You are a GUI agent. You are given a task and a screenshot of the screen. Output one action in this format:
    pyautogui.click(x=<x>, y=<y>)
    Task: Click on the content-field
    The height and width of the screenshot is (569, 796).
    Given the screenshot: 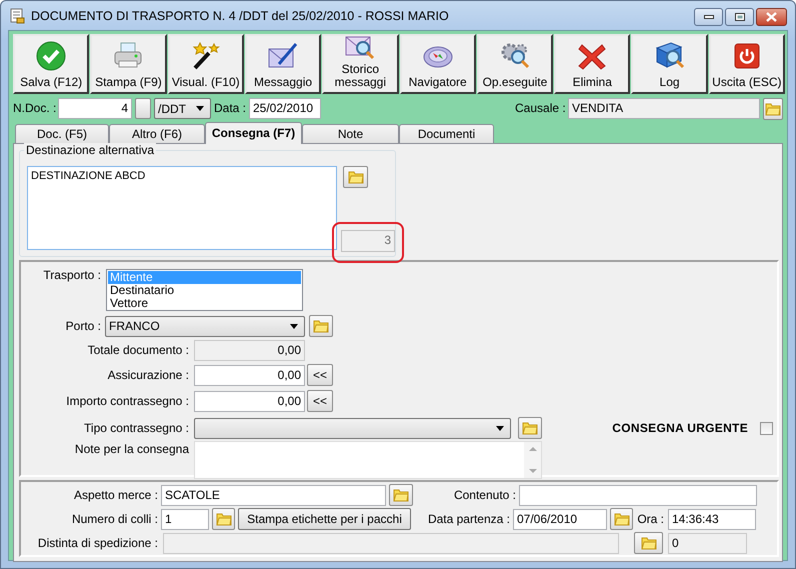 What is the action you would take?
    pyautogui.click(x=638, y=495)
    